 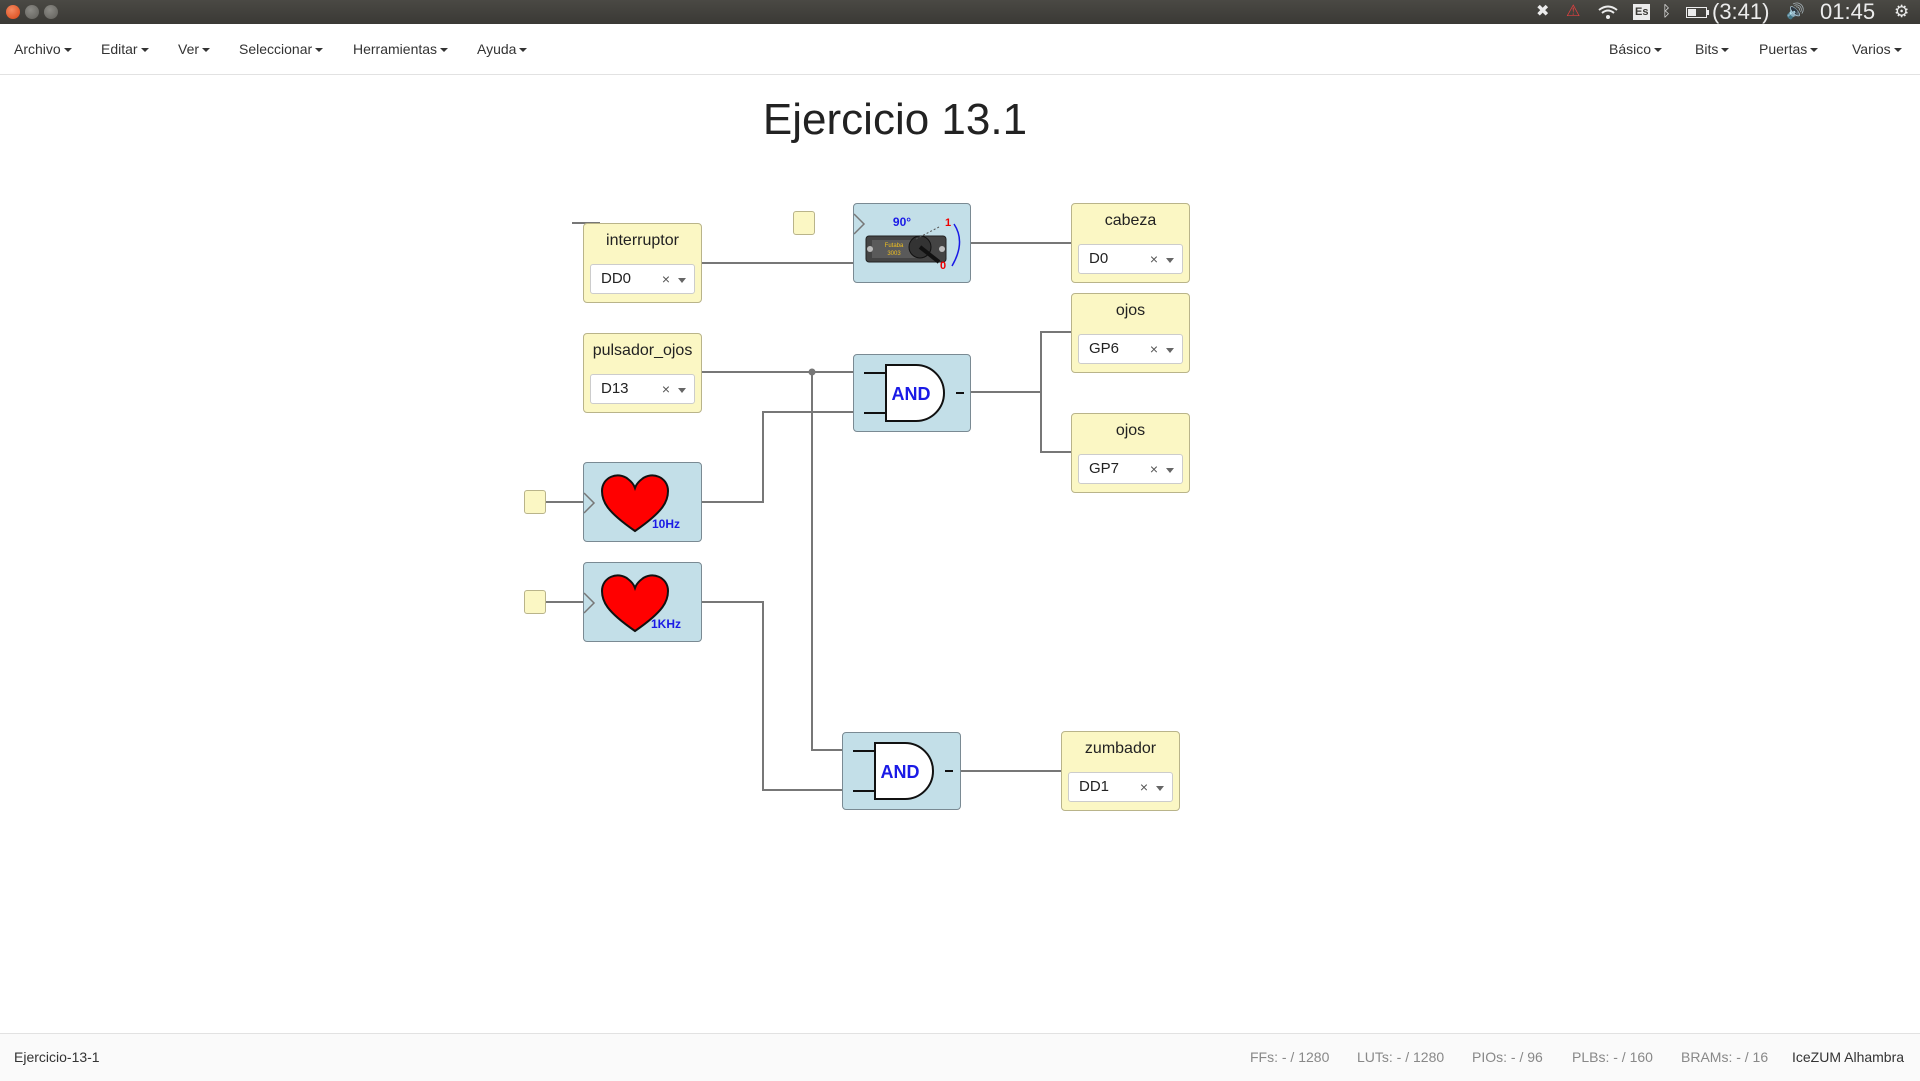 What do you see at coordinates (666, 624) in the screenshot?
I see `heart-1khz-freq: 1KHz` at bounding box center [666, 624].